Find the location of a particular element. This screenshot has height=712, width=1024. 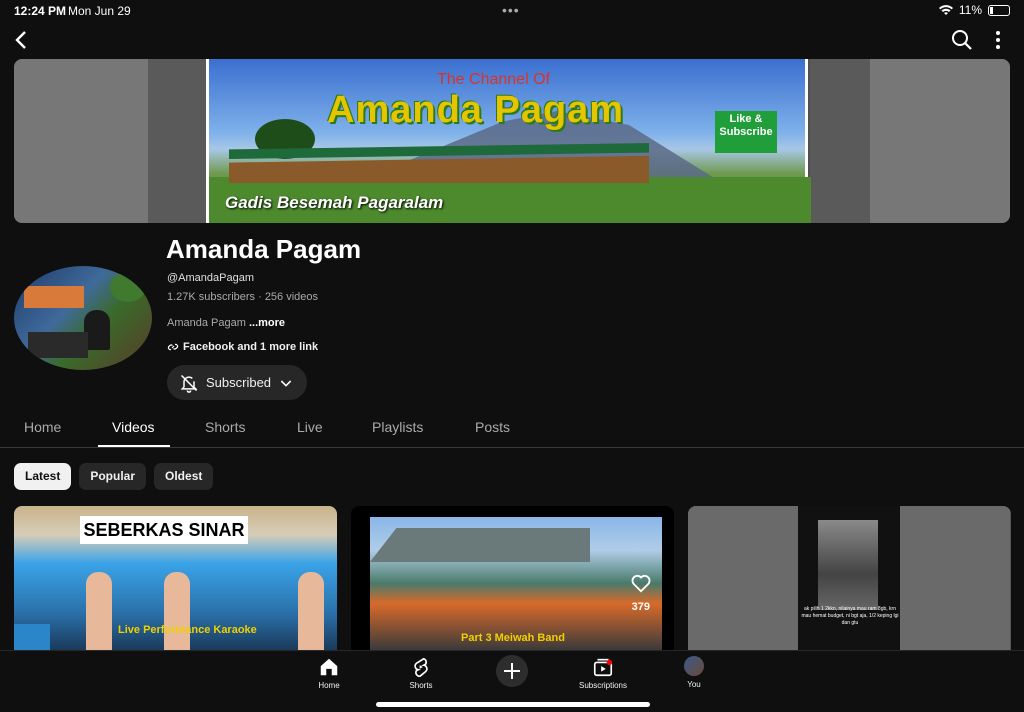

subscriptions-icon is located at coordinates (603, 667).